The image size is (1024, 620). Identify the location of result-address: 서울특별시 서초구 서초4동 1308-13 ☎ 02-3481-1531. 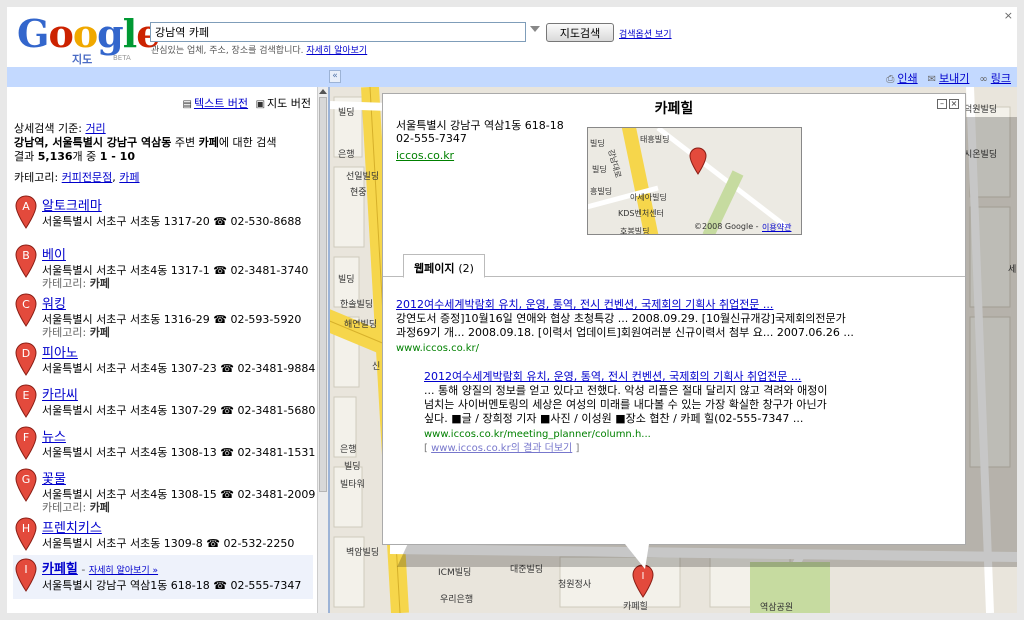
(179, 452).